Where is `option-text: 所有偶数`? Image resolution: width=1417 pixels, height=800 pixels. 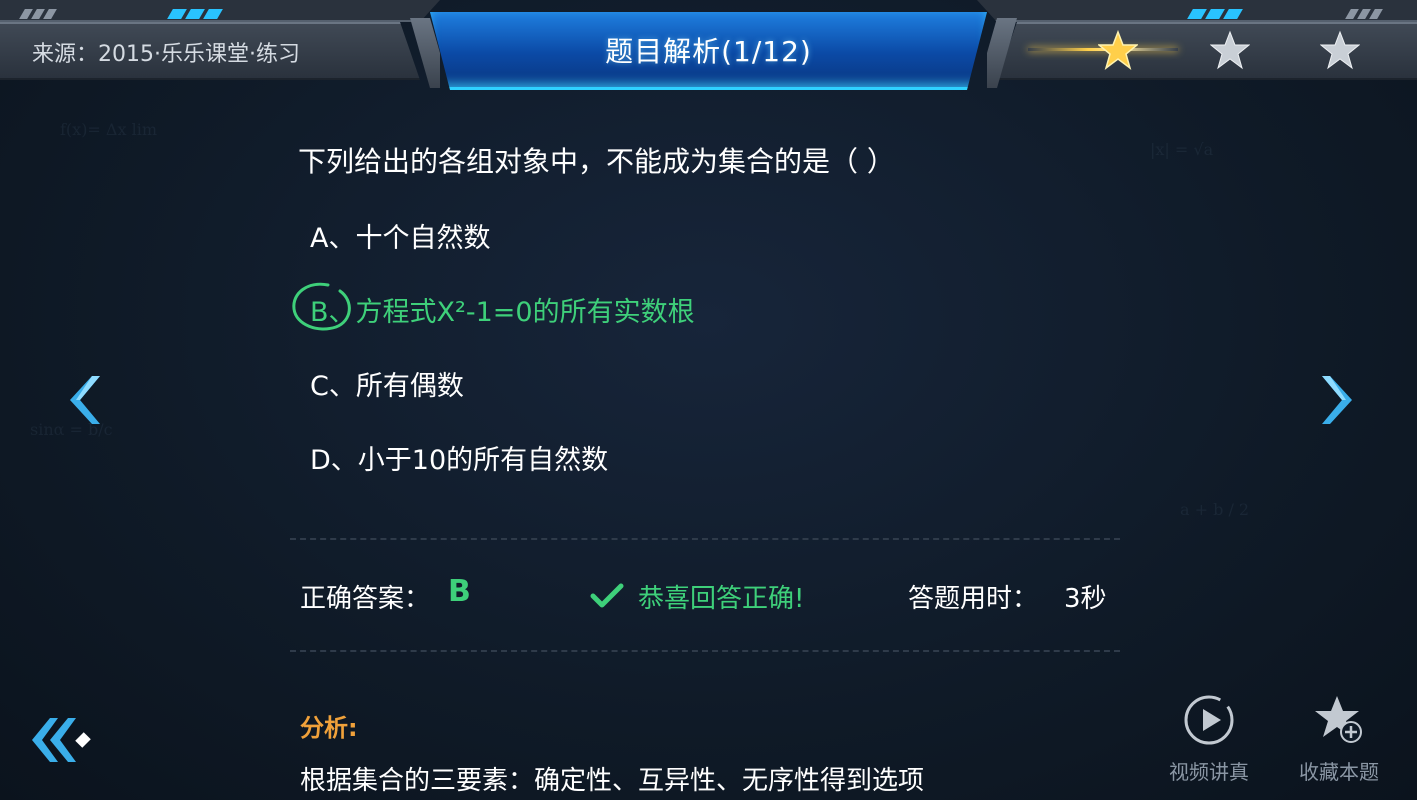
option-text: 所有偶数 is located at coordinates (409, 386).